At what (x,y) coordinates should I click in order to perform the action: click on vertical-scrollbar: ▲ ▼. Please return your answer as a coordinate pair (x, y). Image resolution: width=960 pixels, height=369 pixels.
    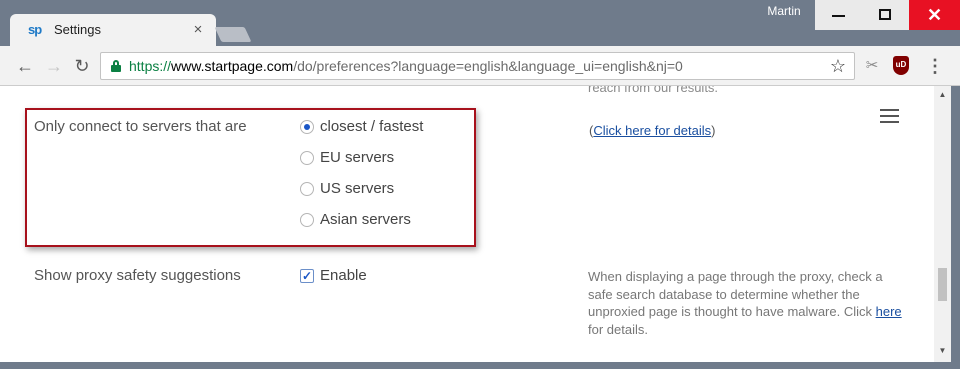
    Looking at the image, I should click on (942, 224).